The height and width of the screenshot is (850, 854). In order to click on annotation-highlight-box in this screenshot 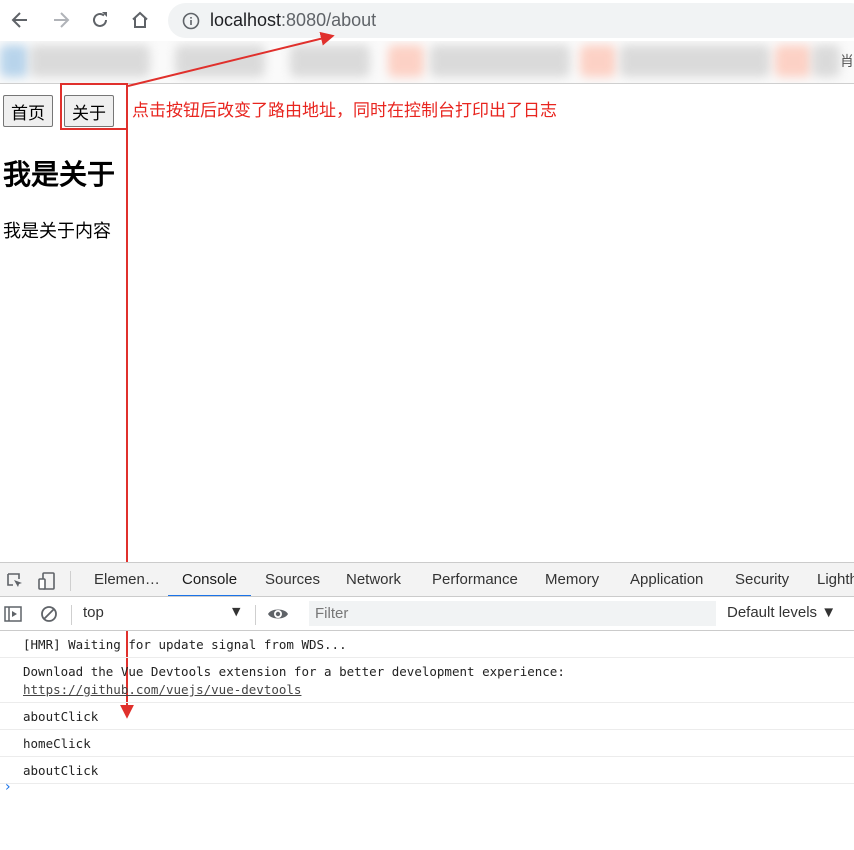, I will do `click(94, 106)`.